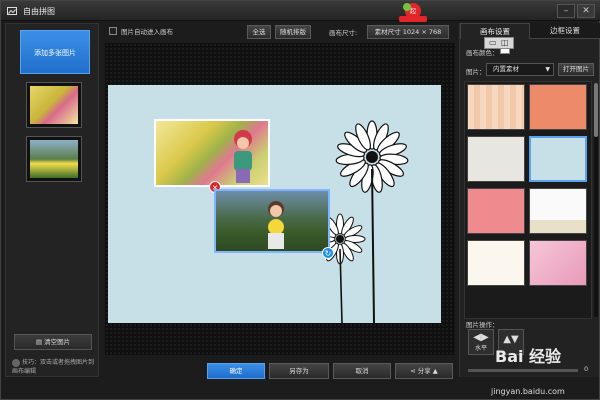 The image size is (600, 400). What do you see at coordinates (566, 11) in the screenshot?
I see `minimize-button: –` at bounding box center [566, 11].